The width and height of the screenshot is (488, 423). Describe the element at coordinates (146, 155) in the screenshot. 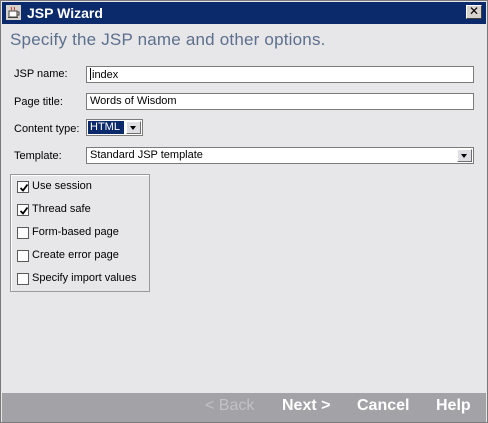

I see `template-value: Standard JSP template` at that location.